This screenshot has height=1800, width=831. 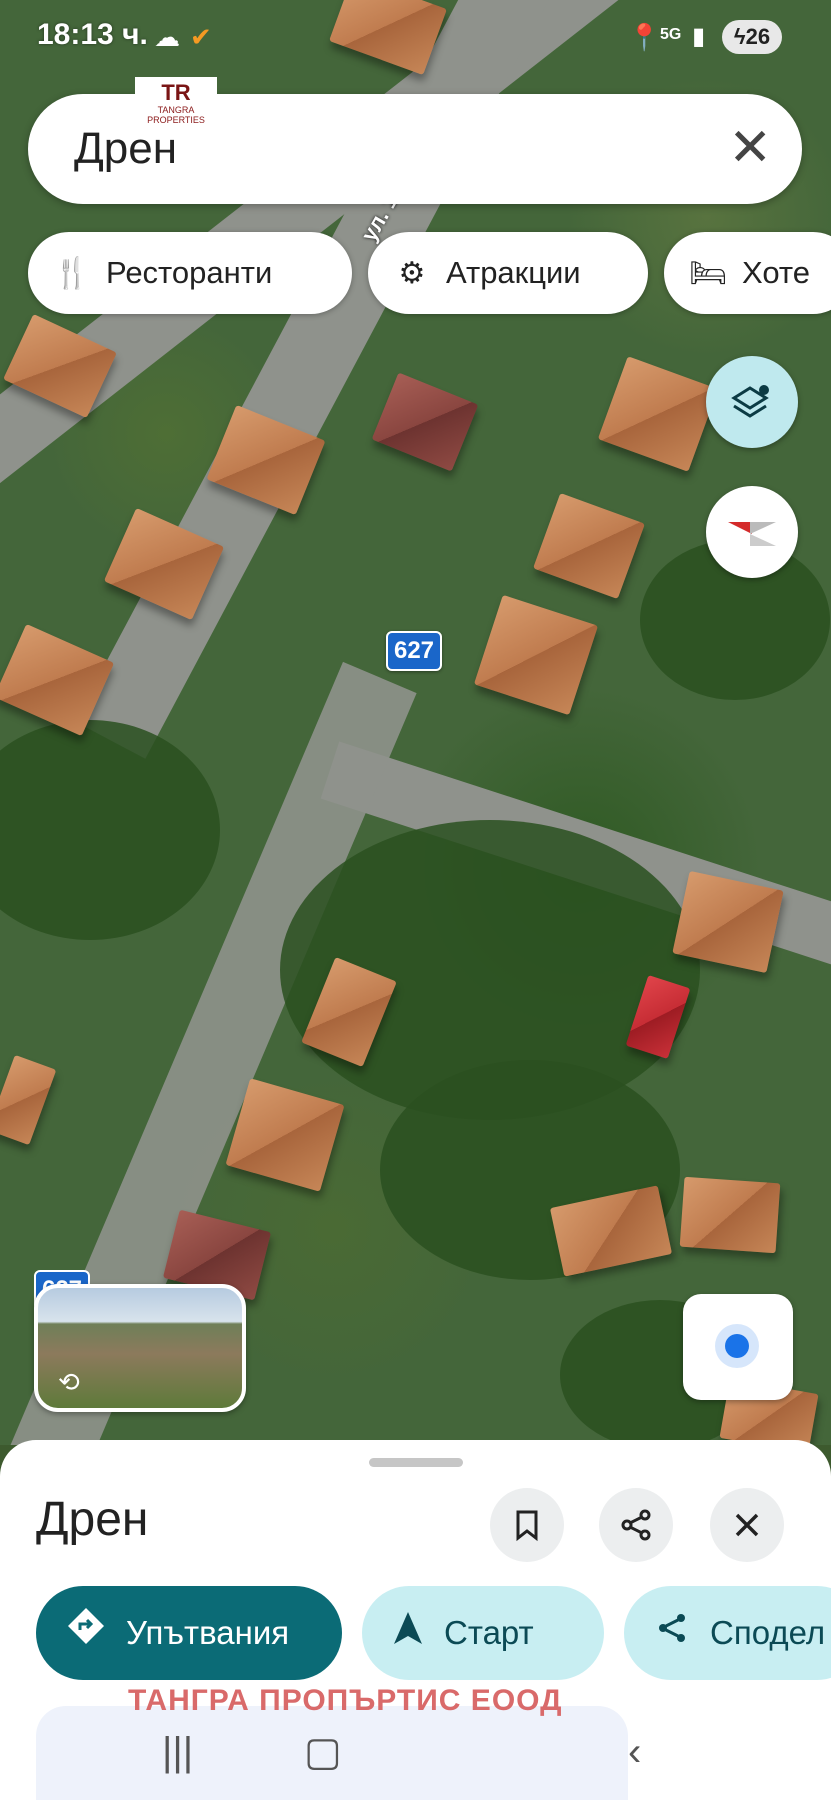 What do you see at coordinates (513, 272) in the screenshot?
I see `chip-label: Атракции` at bounding box center [513, 272].